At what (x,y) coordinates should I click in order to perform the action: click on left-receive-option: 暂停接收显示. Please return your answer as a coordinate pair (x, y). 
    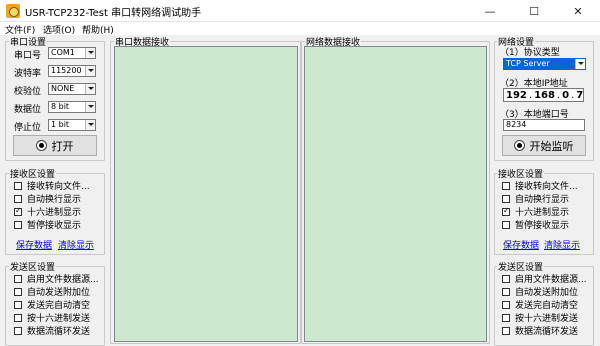
    Looking at the image, I should click on (52, 224).